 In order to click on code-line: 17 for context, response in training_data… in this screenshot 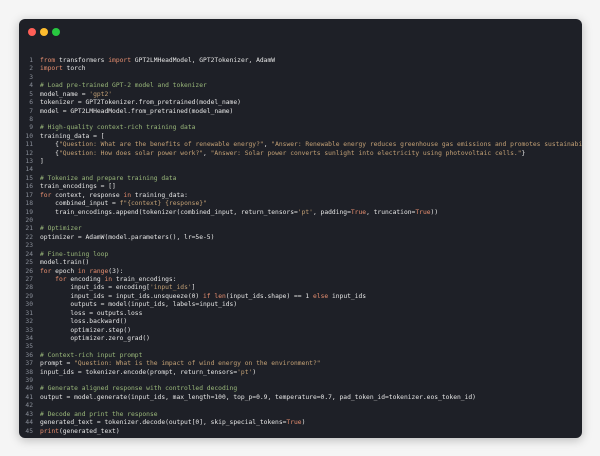, I will do `click(300, 196)`.